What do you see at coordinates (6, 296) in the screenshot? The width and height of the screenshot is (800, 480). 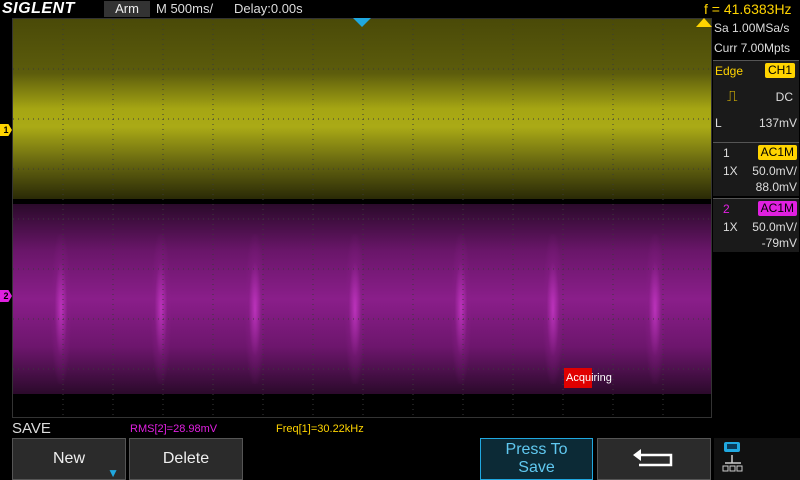 I see `ch2-offset-marker: 2` at bounding box center [6, 296].